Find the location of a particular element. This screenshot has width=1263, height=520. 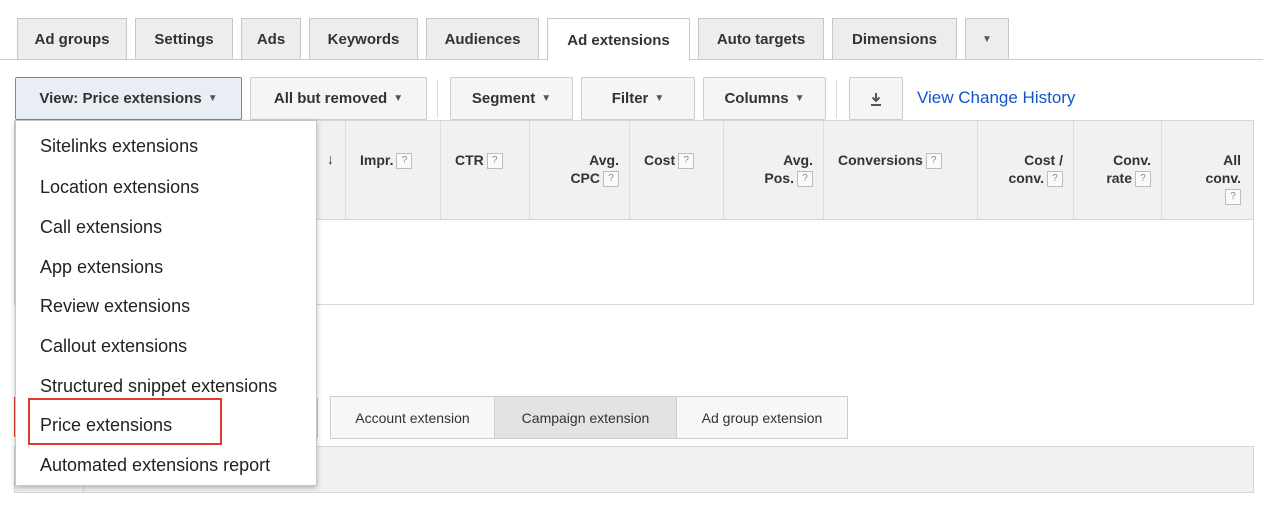

column-header-label: Conversions is located at coordinates (880, 160).